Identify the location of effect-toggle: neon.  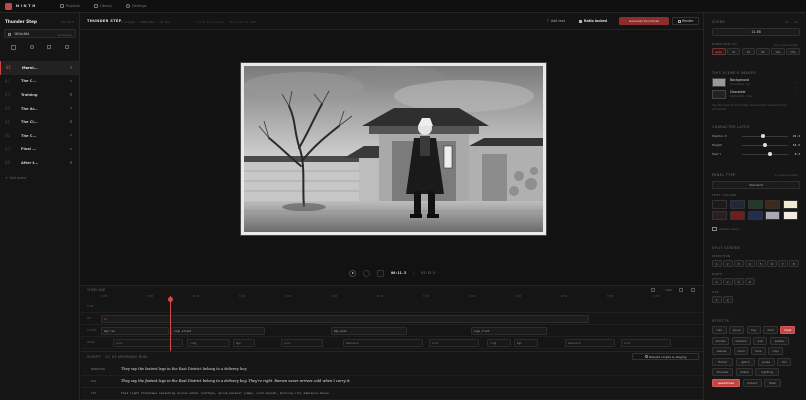
(741, 351).